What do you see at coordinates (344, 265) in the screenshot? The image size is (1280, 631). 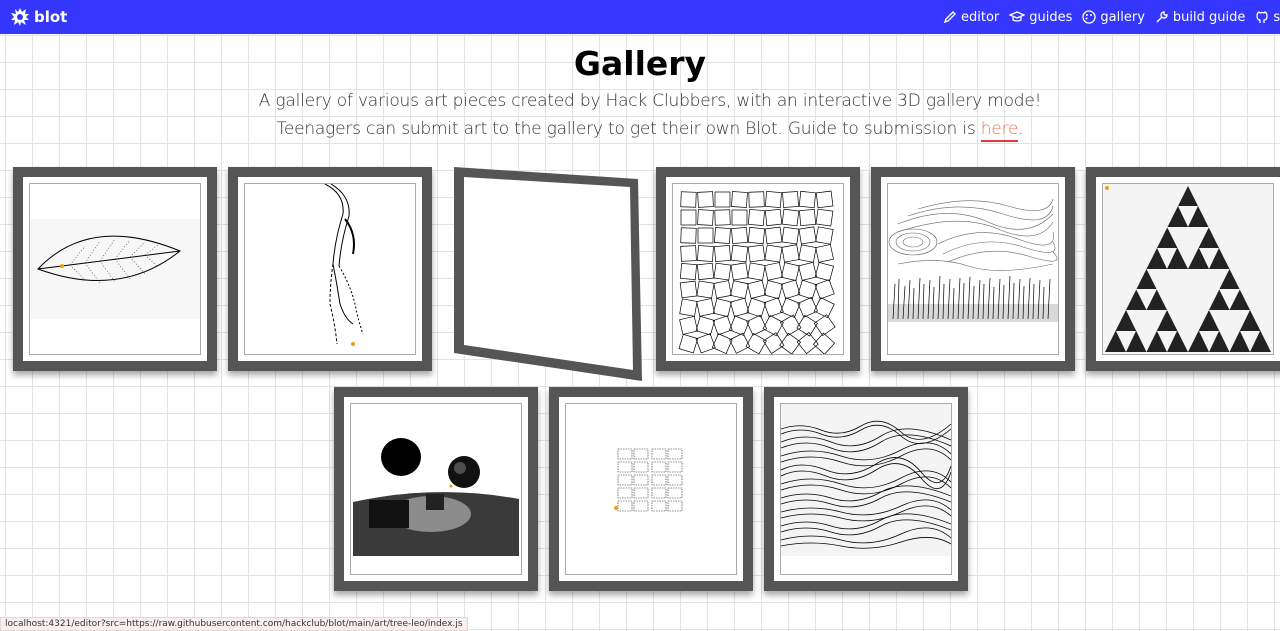 I see `tree-artwork` at bounding box center [344, 265].